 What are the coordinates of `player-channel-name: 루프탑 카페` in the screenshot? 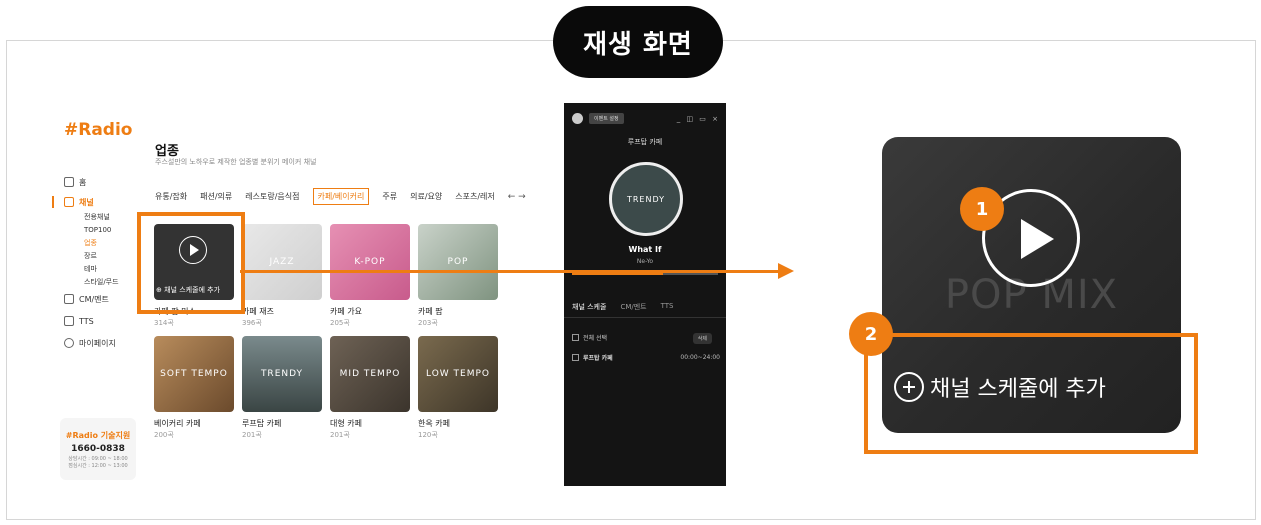 It's located at (645, 142).